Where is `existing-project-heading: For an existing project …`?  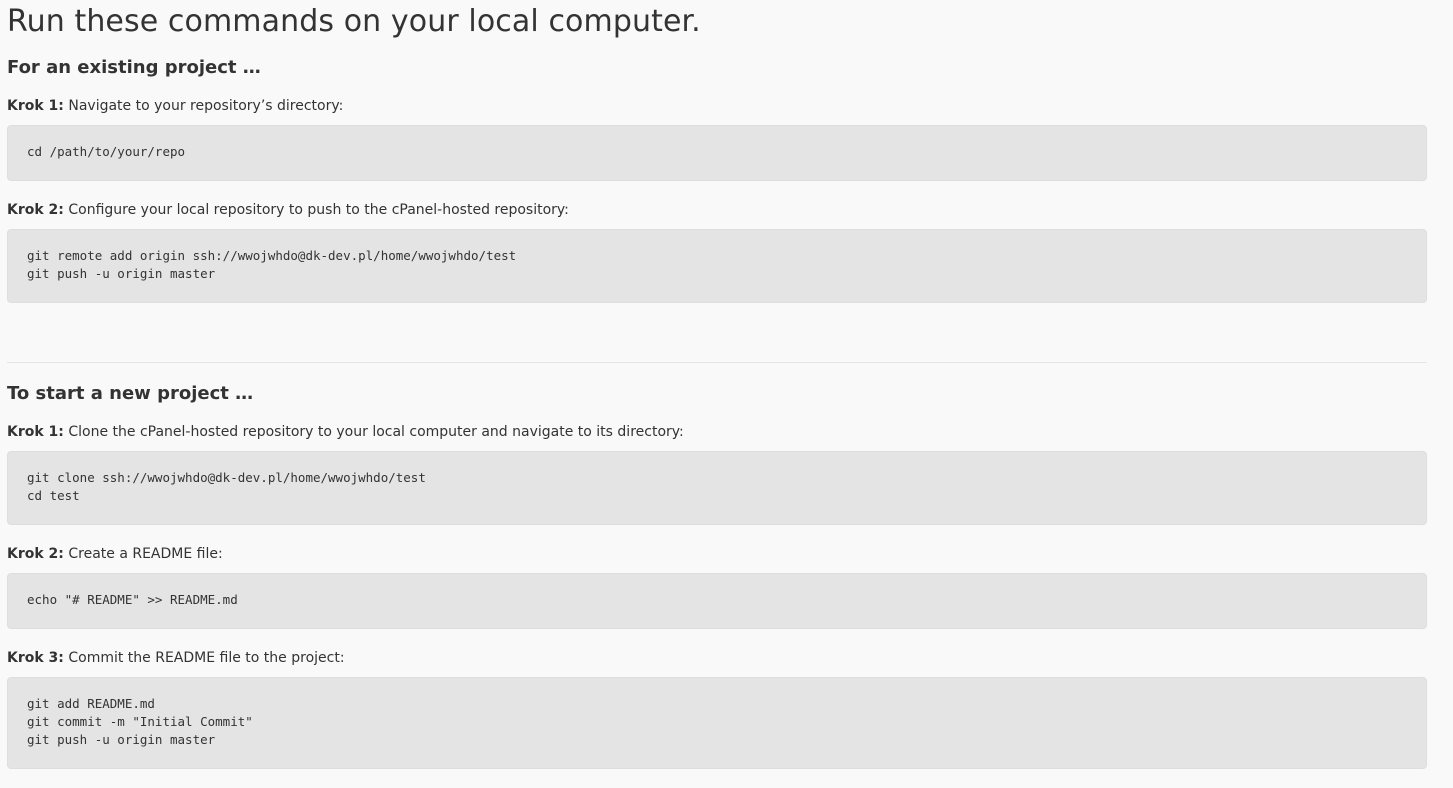 existing-project-heading: For an existing project … is located at coordinates (134, 67).